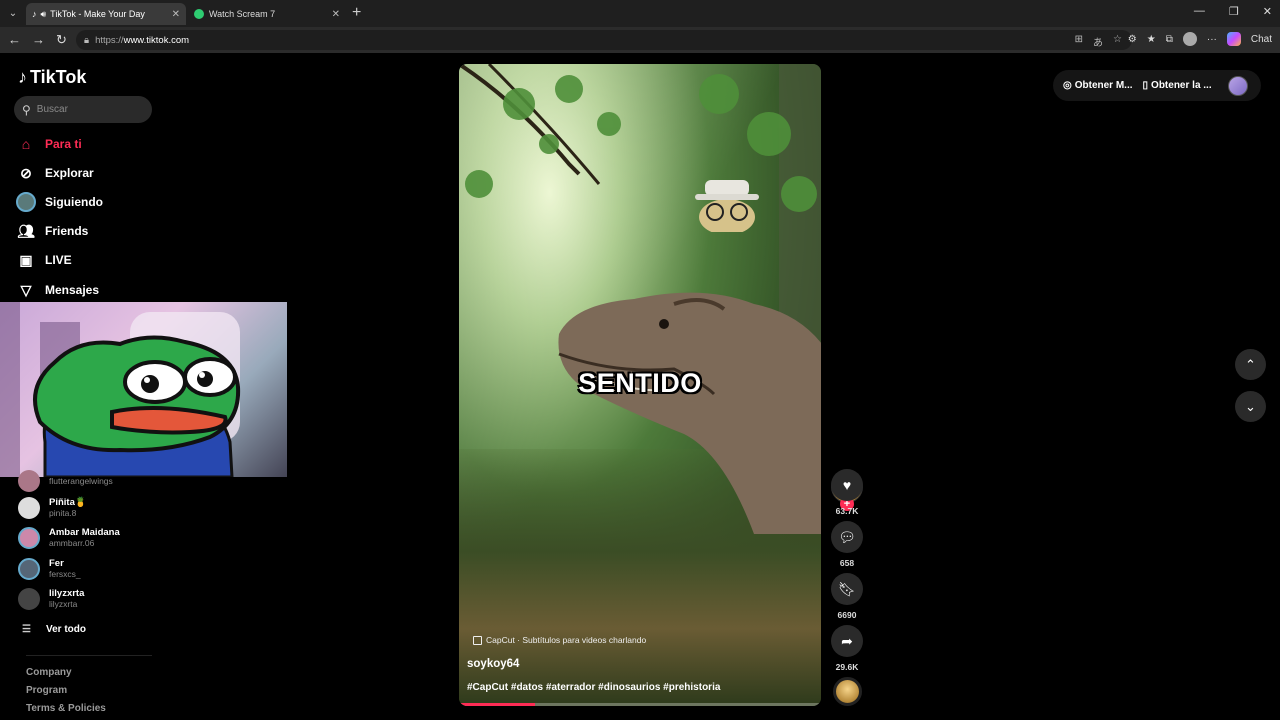 The width and height of the screenshot is (1280, 720). Describe the element at coordinates (93, 569) in the screenshot. I see `following-item: Fer fersxcs_` at that location.